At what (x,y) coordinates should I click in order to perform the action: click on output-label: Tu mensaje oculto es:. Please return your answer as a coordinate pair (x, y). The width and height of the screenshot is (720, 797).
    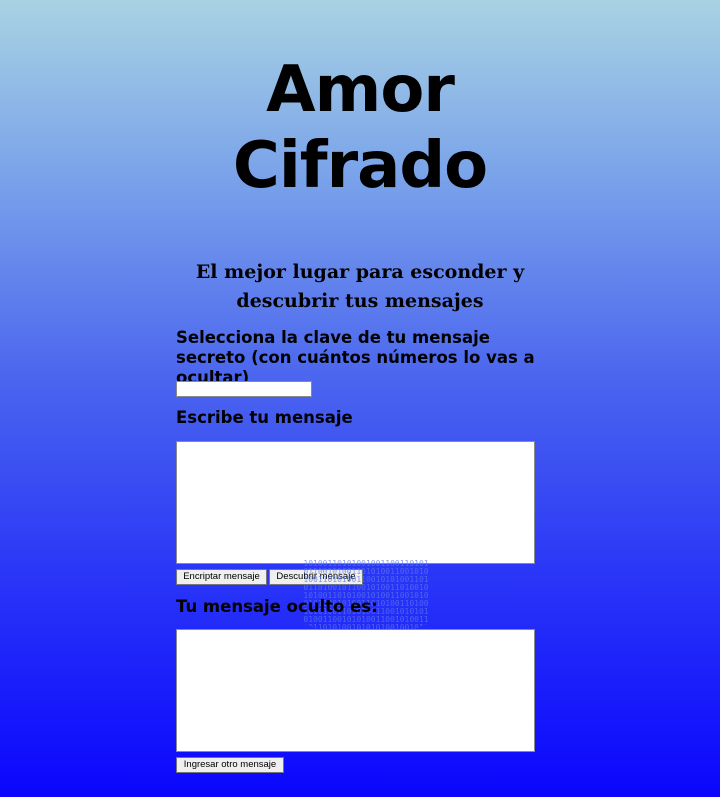
    Looking at the image, I should click on (277, 606).